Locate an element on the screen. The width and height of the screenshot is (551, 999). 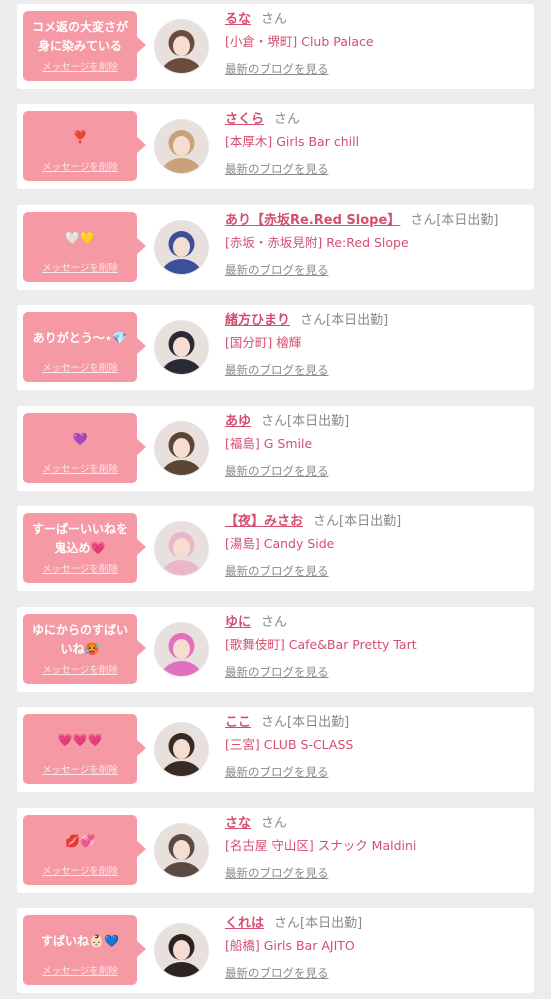
cast-name-link: 【夜】みさお is located at coordinates (264, 521).